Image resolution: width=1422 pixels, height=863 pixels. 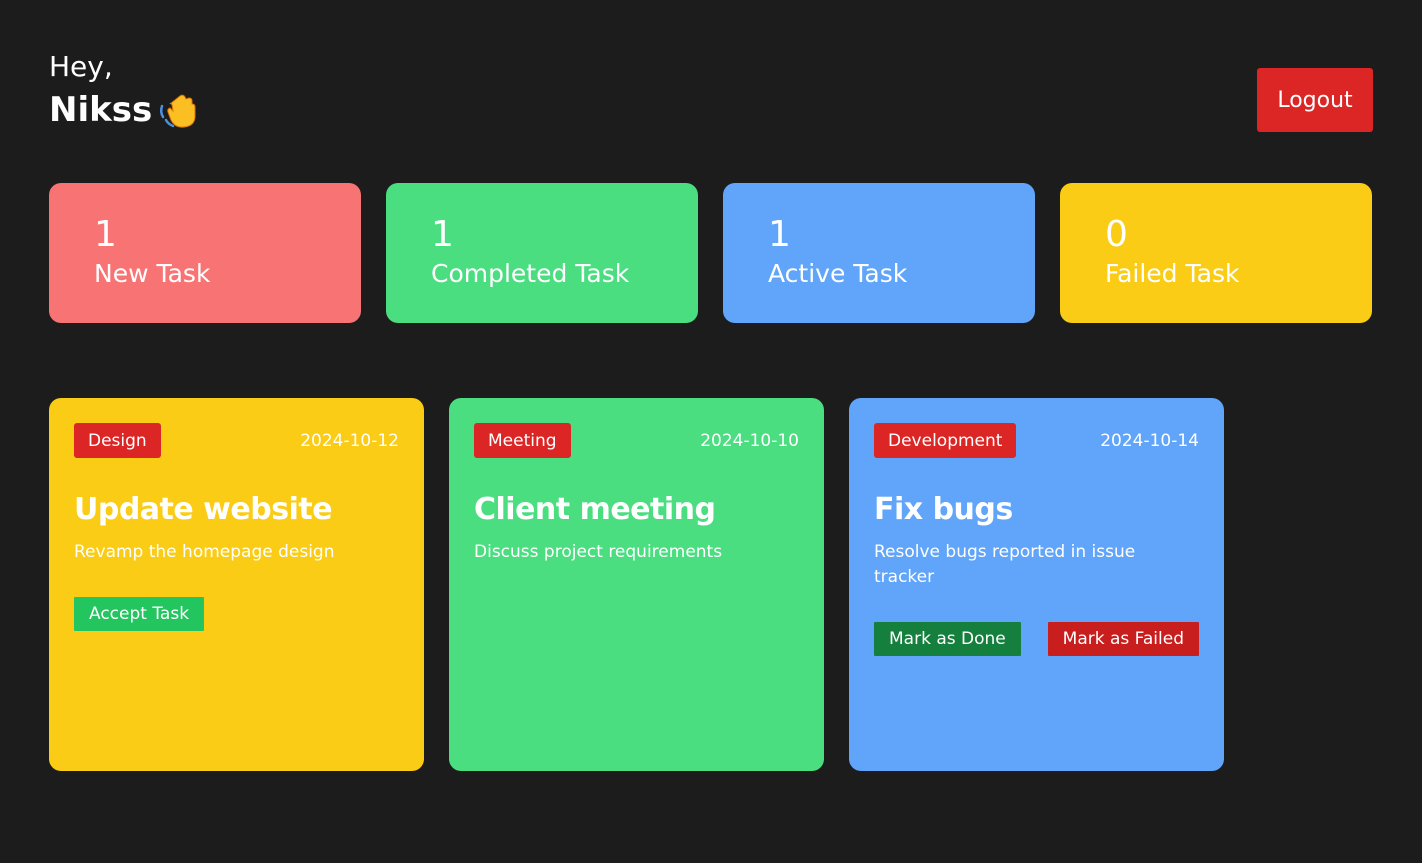 What do you see at coordinates (236, 440) in the screenshot?
I see `task-card-header: Design 2024-10-12` at bounding box center [236, 440].